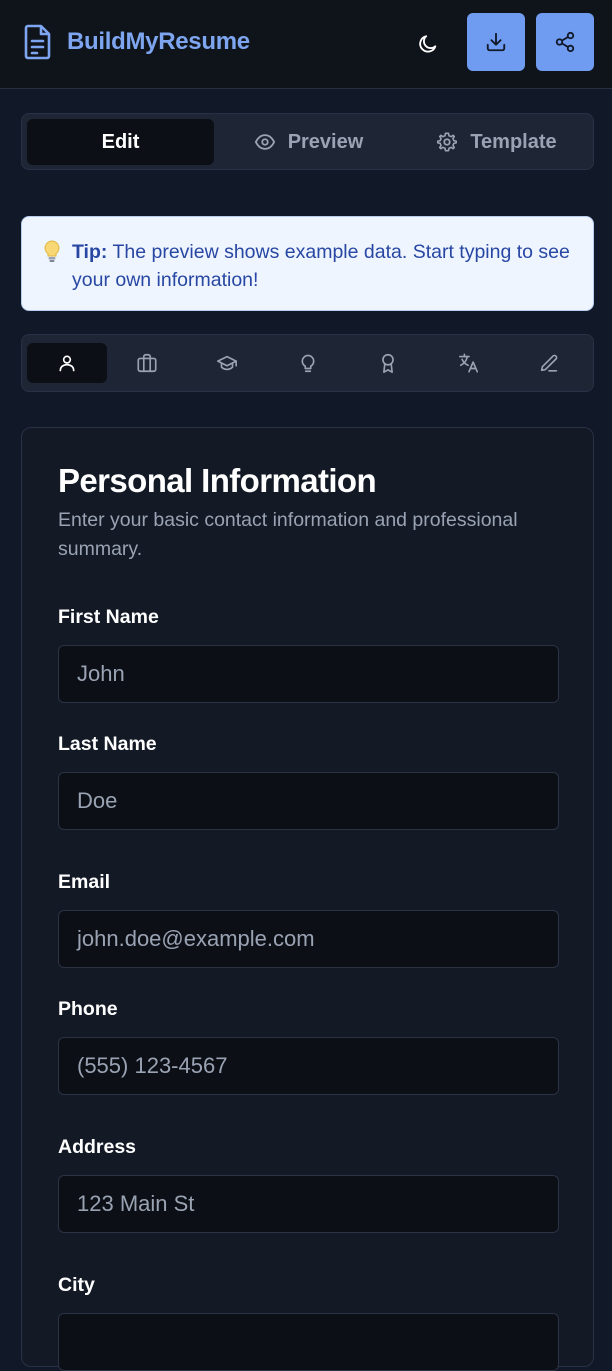 This screenshot has width=612, height=1371. Describe the element at coordinates (513, 141) in the screenshot. I see `tab-template-label: Template` at that location.